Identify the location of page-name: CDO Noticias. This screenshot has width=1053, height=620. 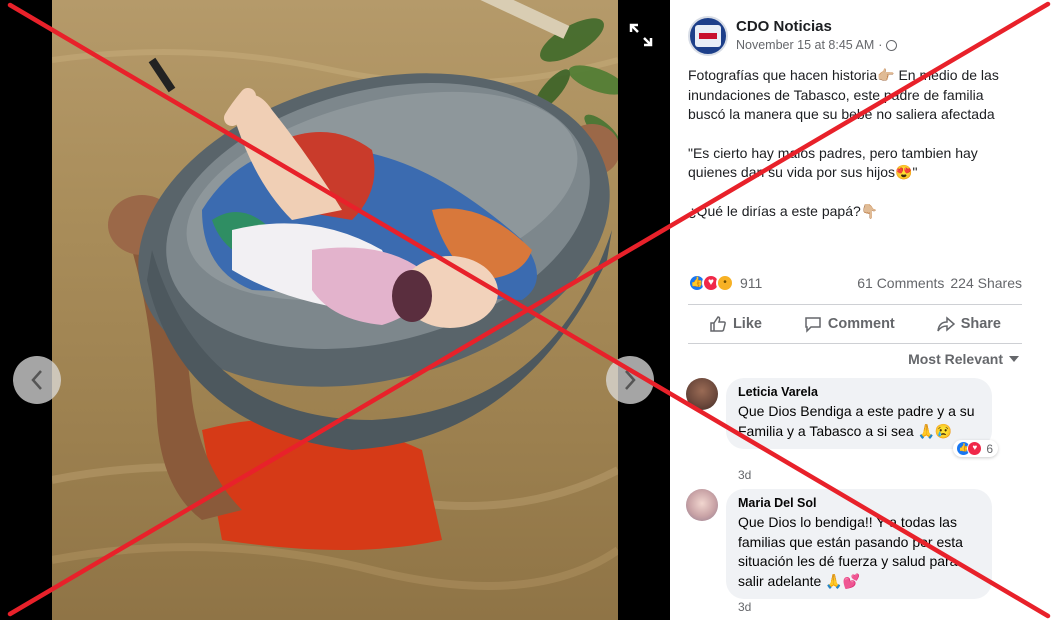
(816, 26).